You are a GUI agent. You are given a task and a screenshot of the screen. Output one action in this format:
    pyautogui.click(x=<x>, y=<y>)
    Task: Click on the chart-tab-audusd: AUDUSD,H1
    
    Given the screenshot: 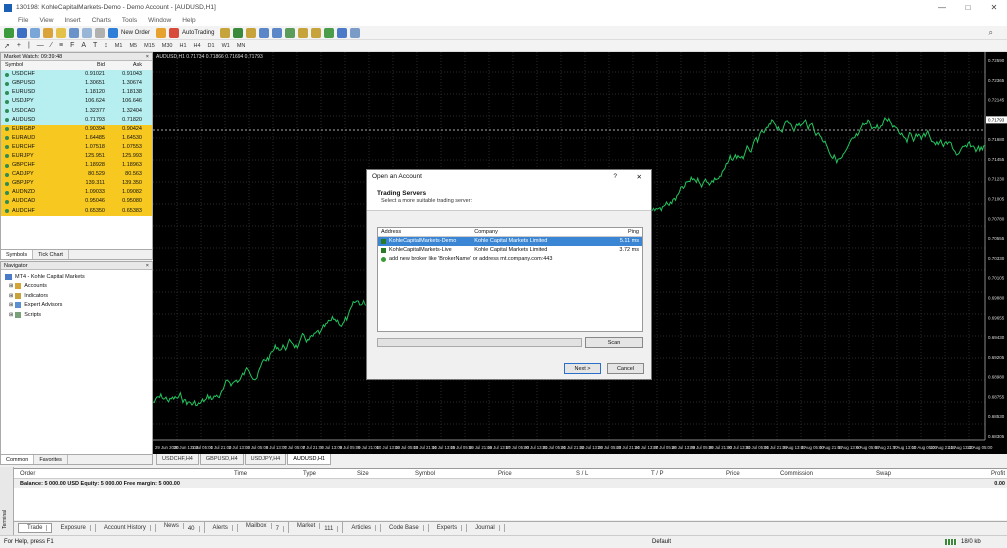 What is the action you would take?
    pyautogui.click(x=309, y=459)
    